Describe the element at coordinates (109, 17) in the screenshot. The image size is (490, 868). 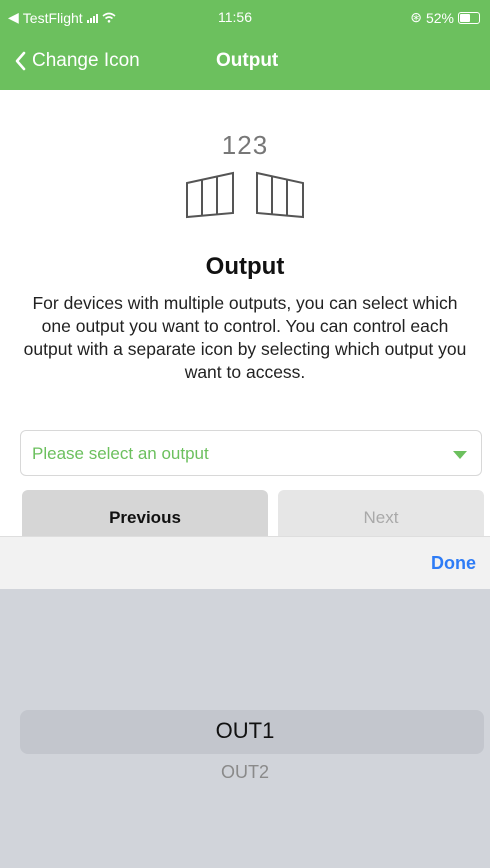
I see `wifi-icon` at that location.